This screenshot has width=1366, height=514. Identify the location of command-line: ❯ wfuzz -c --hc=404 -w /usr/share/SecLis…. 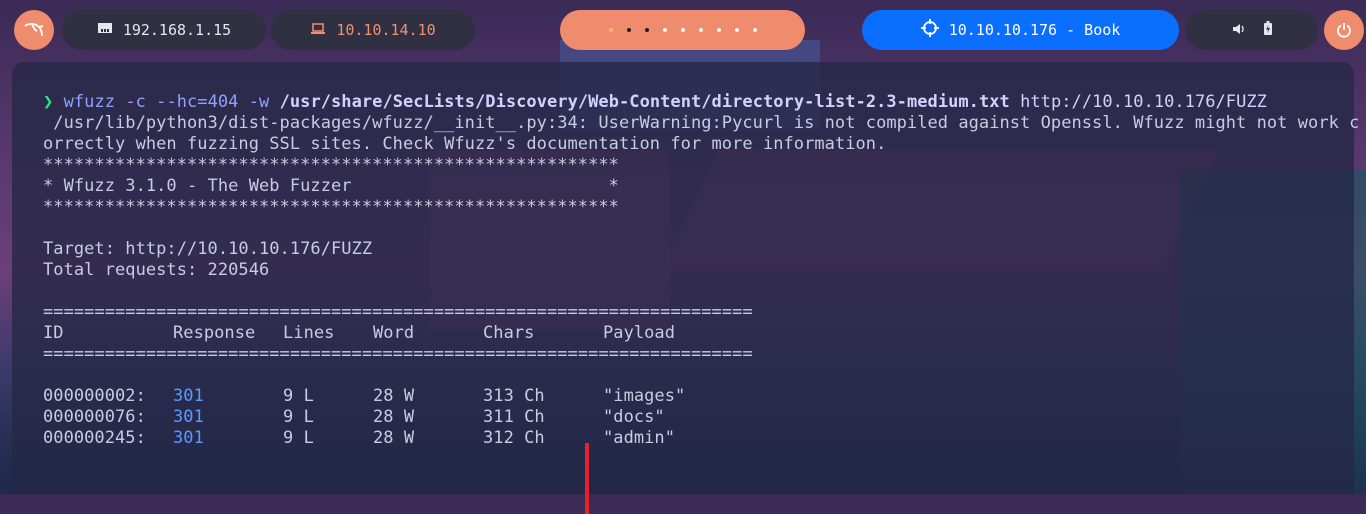
(698, 102).